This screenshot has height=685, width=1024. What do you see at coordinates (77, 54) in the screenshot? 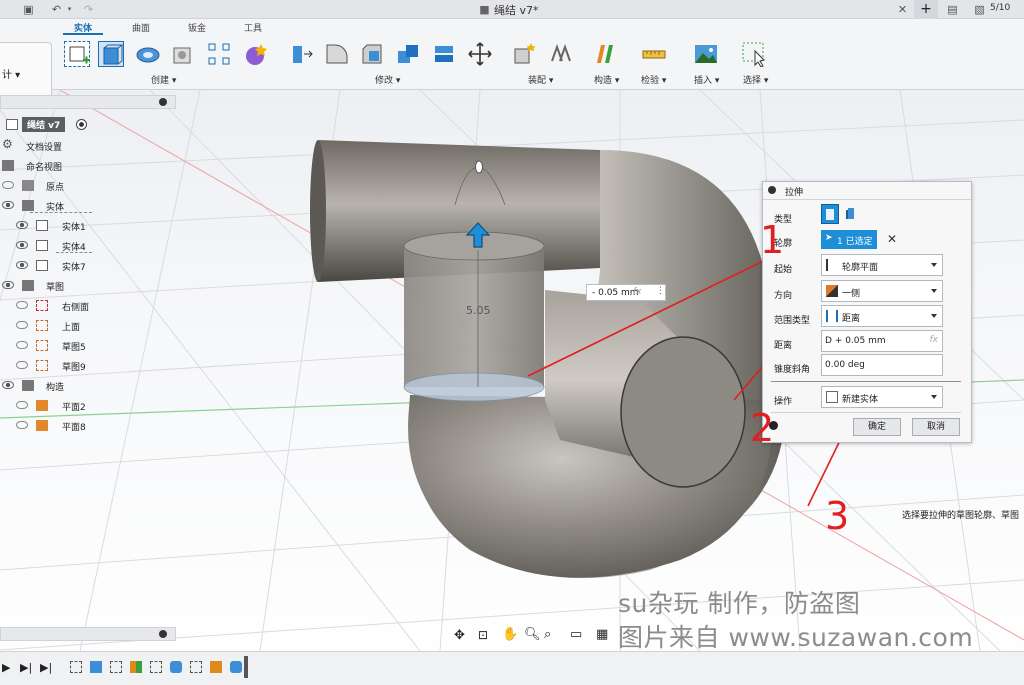
I see `create-sketch-icon` at bounding box center [77, 54].